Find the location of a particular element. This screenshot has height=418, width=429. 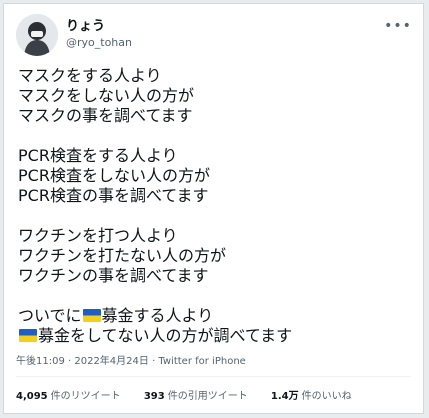

likes-label: 件のいいね is located at coordinates (326, 396).